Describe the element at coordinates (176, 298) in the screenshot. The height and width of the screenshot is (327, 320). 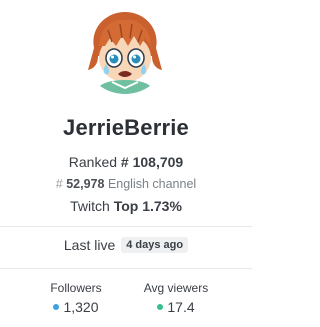
I see `avg-viewers-stat: Avg viewers 17.4` at that location.